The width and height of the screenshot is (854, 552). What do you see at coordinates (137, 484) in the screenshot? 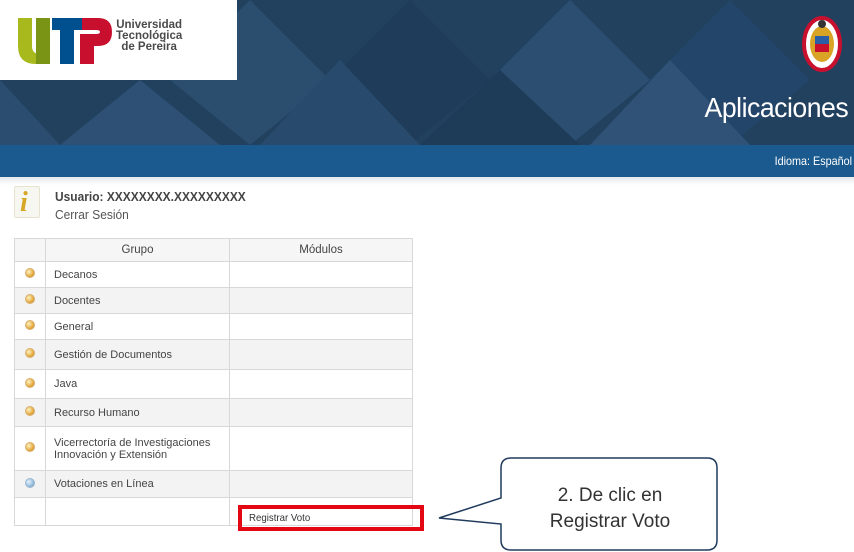
I see `group-cell: Votaciones en Línea` at bounding box center [137, 484].